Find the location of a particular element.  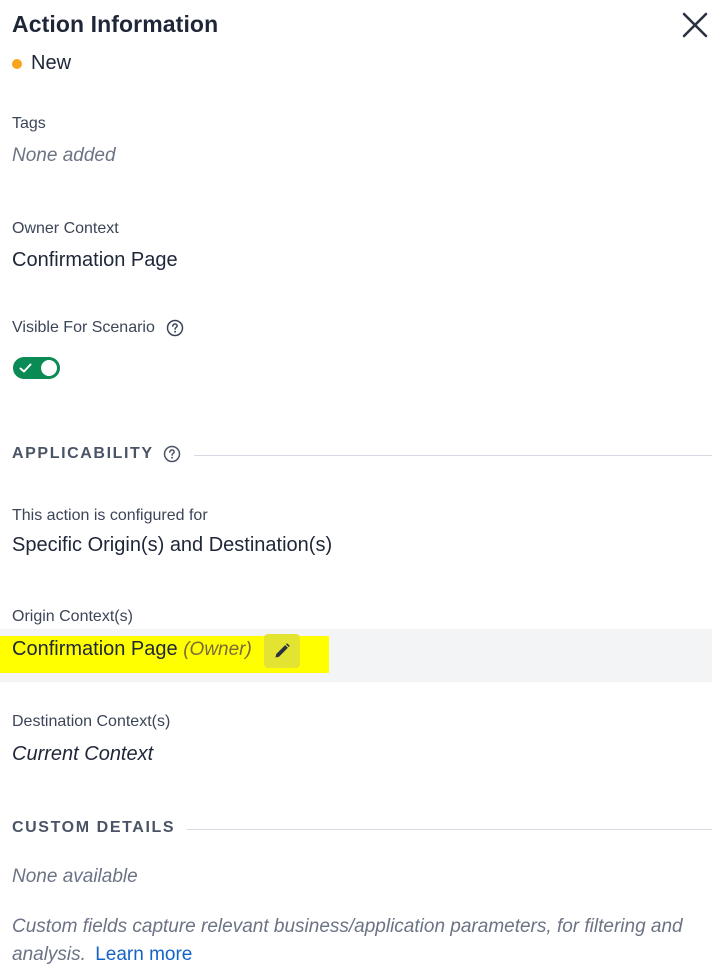

tags-label: Tags is located at coordinates (29, 123).